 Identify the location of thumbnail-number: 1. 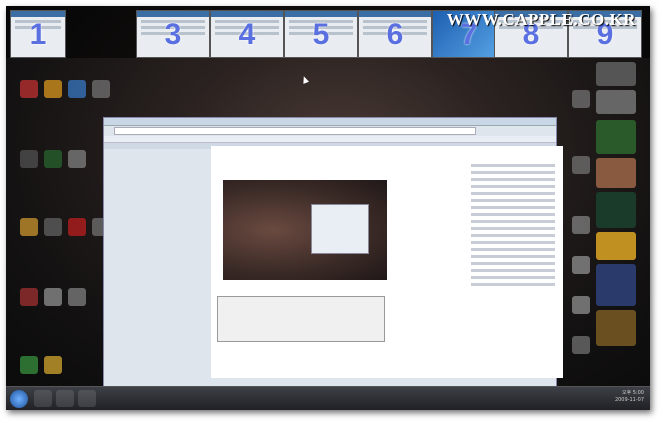
(38, 34).